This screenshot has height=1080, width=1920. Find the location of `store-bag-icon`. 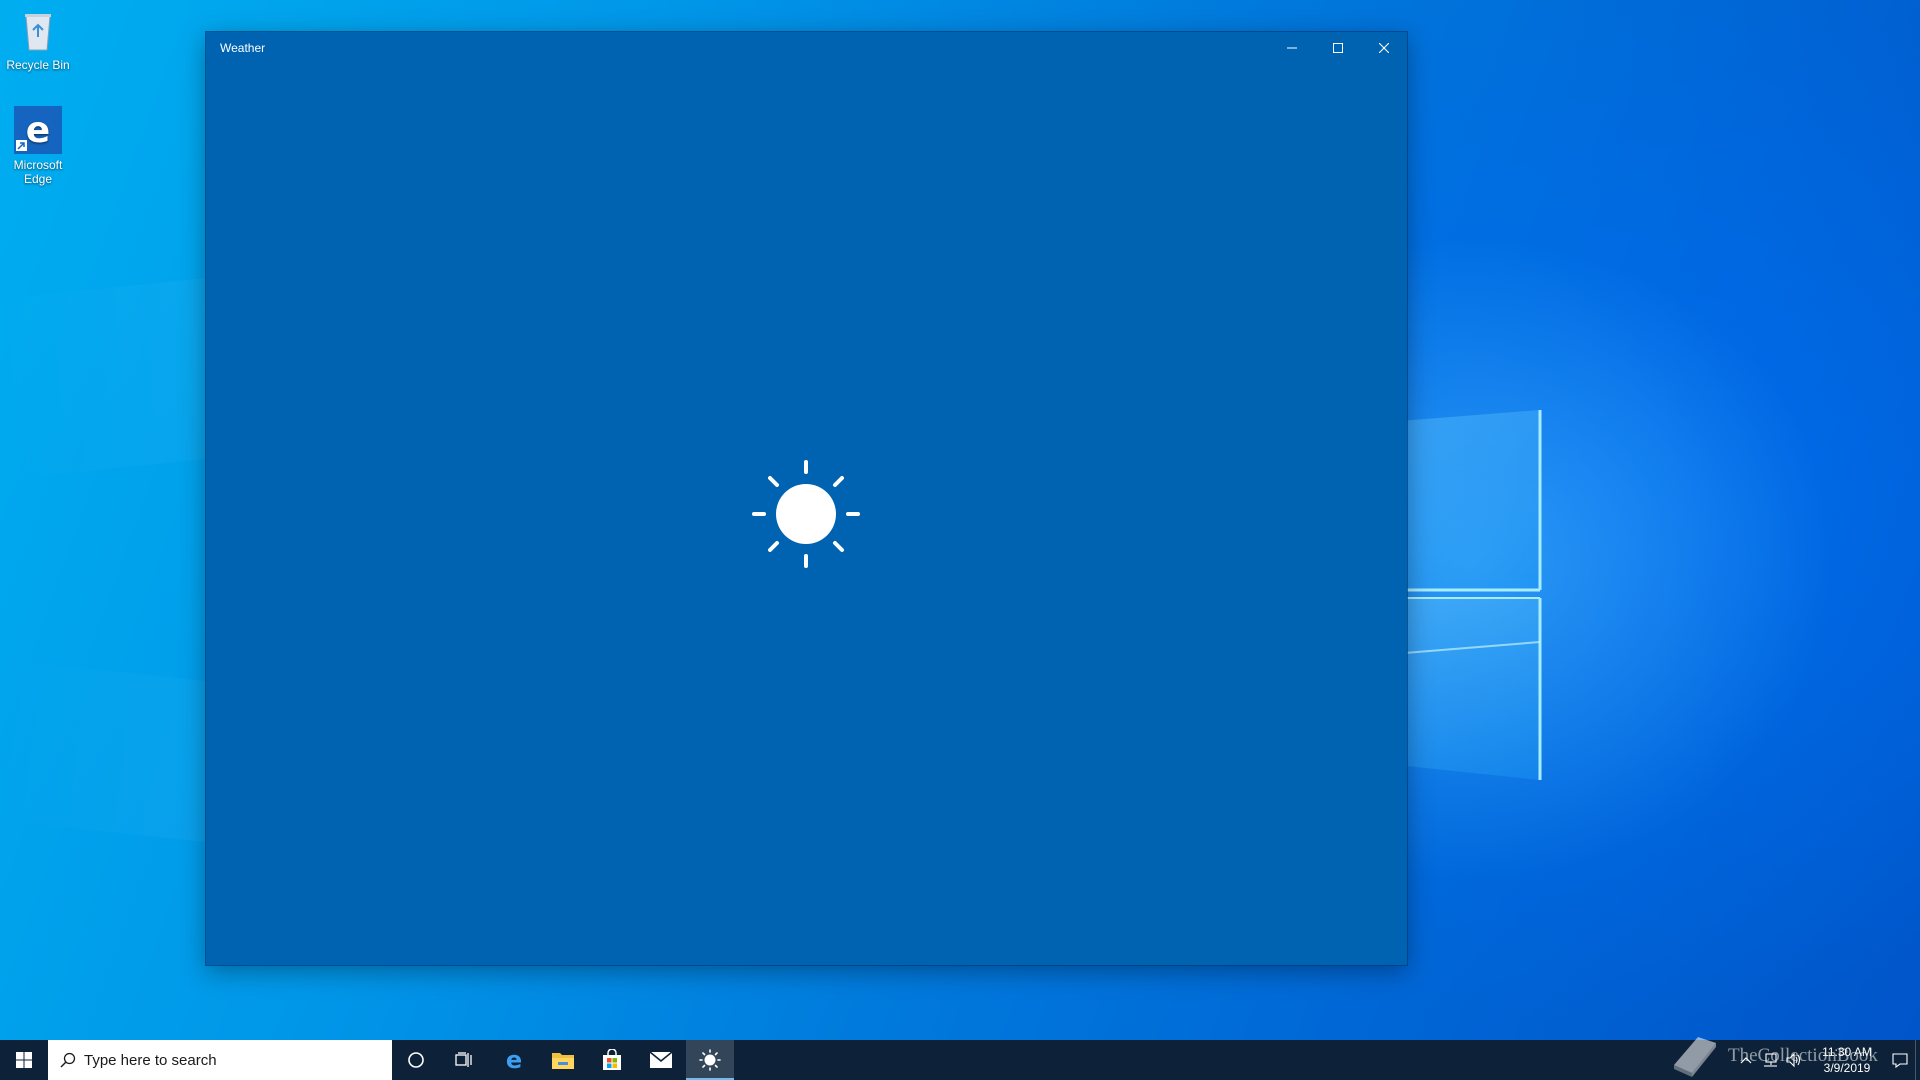

store-bag-icon is located at coordinates (612, 1059).